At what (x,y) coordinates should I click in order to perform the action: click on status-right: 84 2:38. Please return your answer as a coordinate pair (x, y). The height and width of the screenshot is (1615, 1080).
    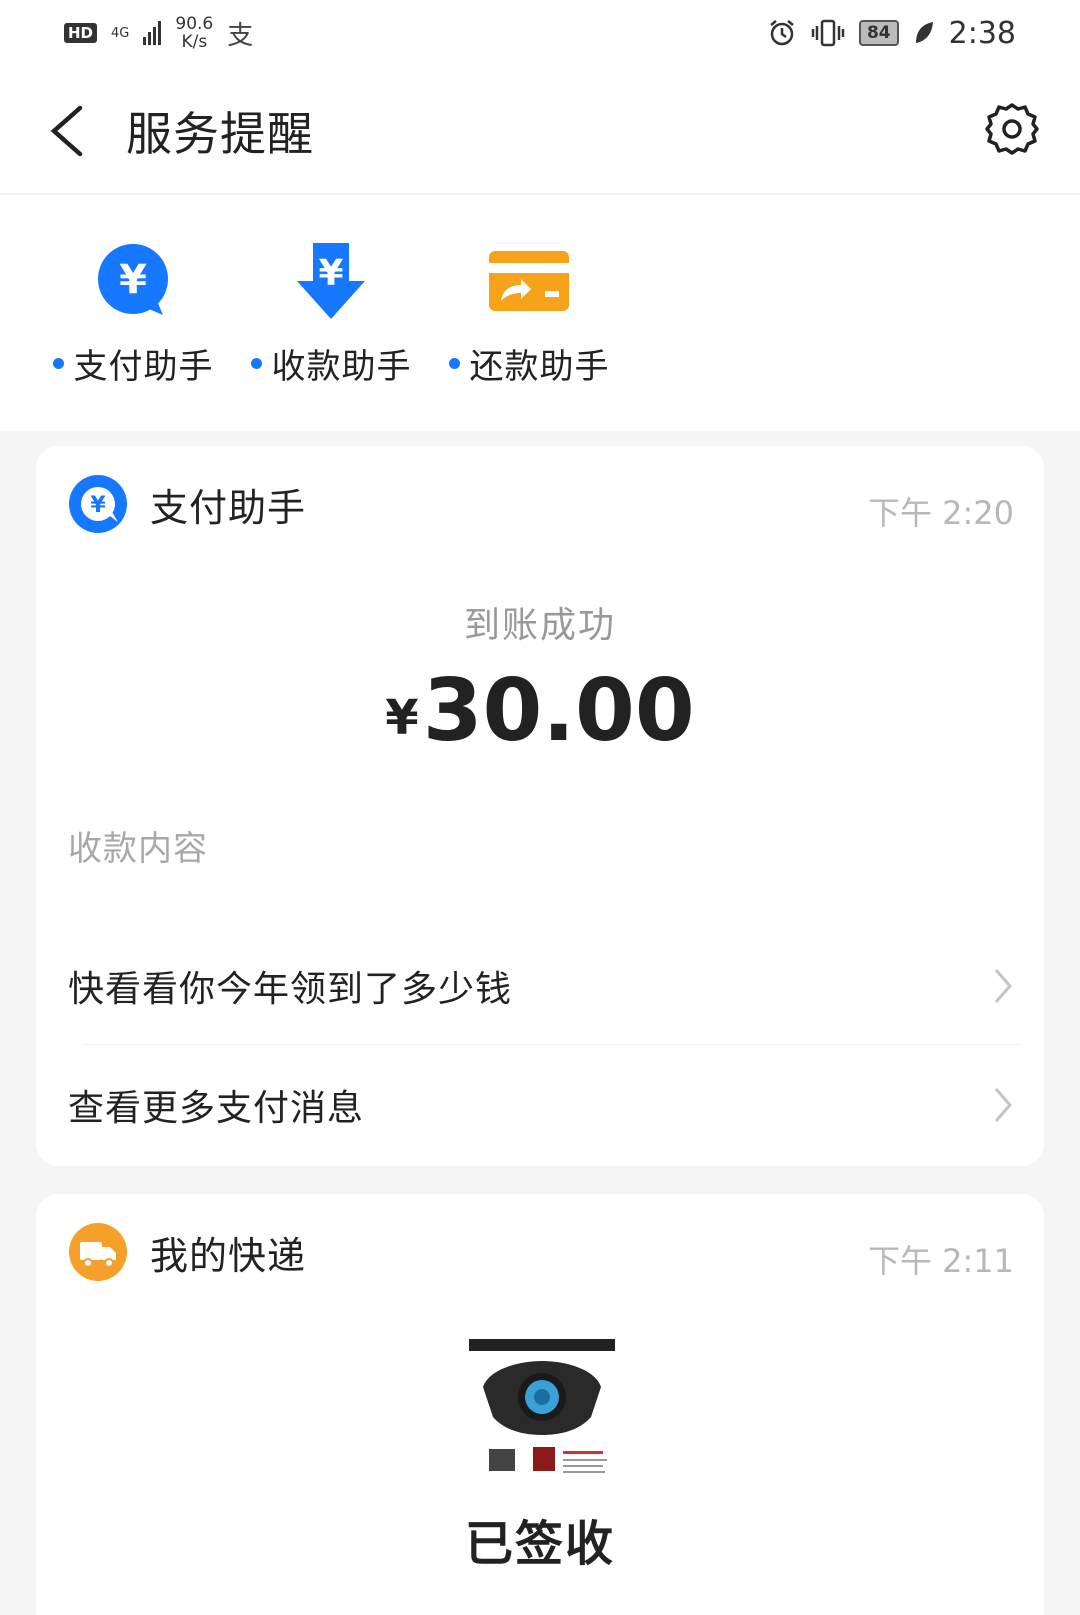
    Looking at the image, I should click on (891, 33).